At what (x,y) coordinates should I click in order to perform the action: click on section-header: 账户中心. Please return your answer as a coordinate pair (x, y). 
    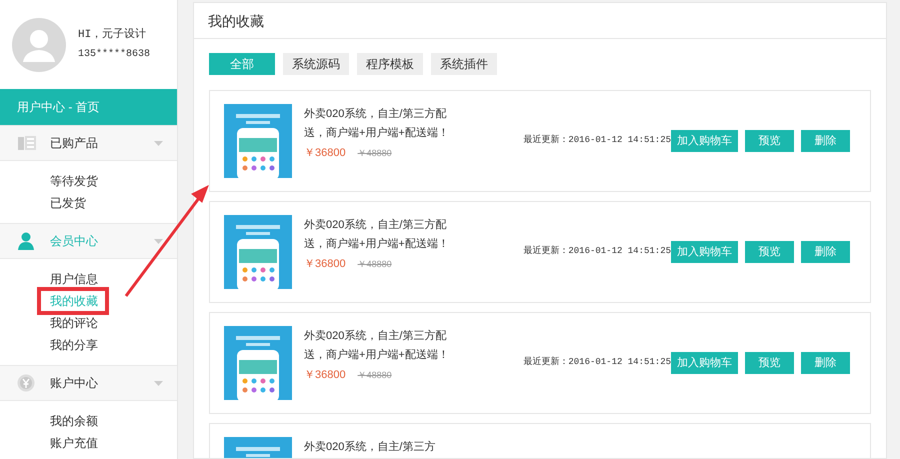
    Looking at the image, I should click on (88, 383).